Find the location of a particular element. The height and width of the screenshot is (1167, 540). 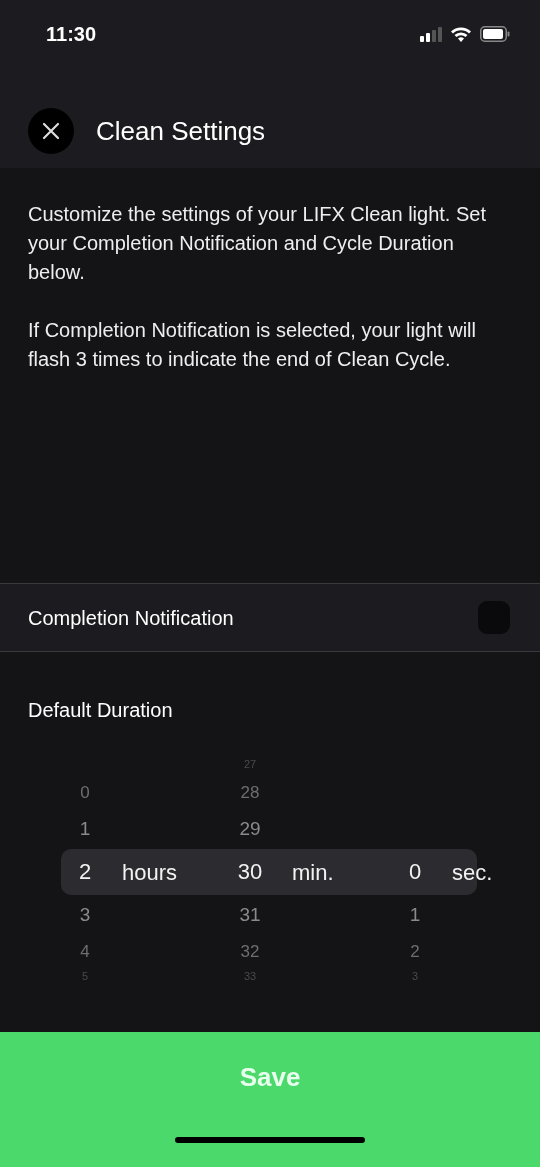

status-time: 11:30 is located at coordinates (71, 34).